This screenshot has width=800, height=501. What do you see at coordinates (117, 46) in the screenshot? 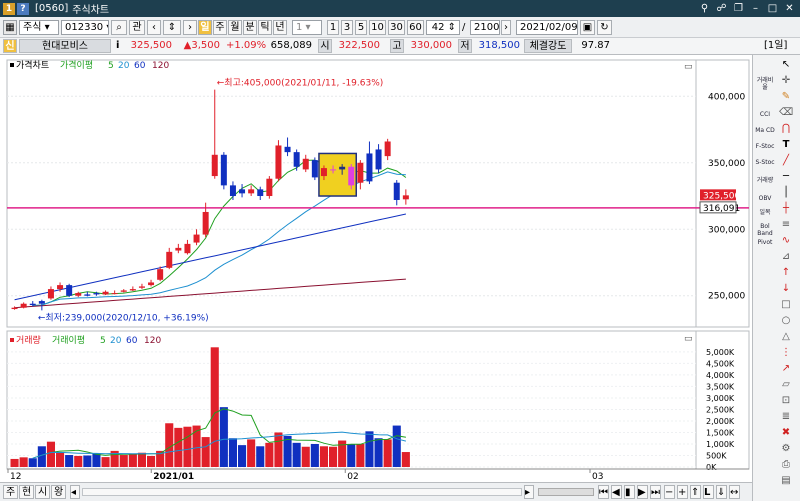
I see `info-button: i` at bounding box center [117, 46].